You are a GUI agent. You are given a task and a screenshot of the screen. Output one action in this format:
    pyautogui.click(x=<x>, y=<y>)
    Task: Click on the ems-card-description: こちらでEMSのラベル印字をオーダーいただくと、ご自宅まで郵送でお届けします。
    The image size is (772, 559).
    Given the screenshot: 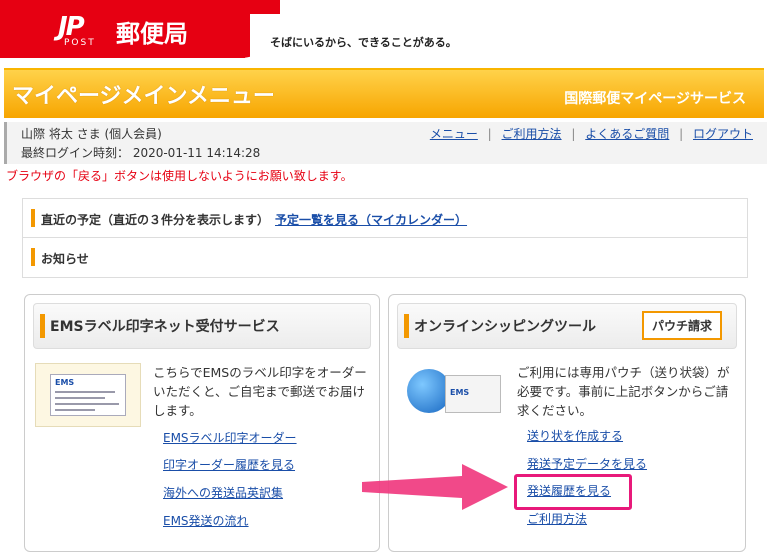 What is the action you would take?
    pyautogui.click(x=260, y=391)
    